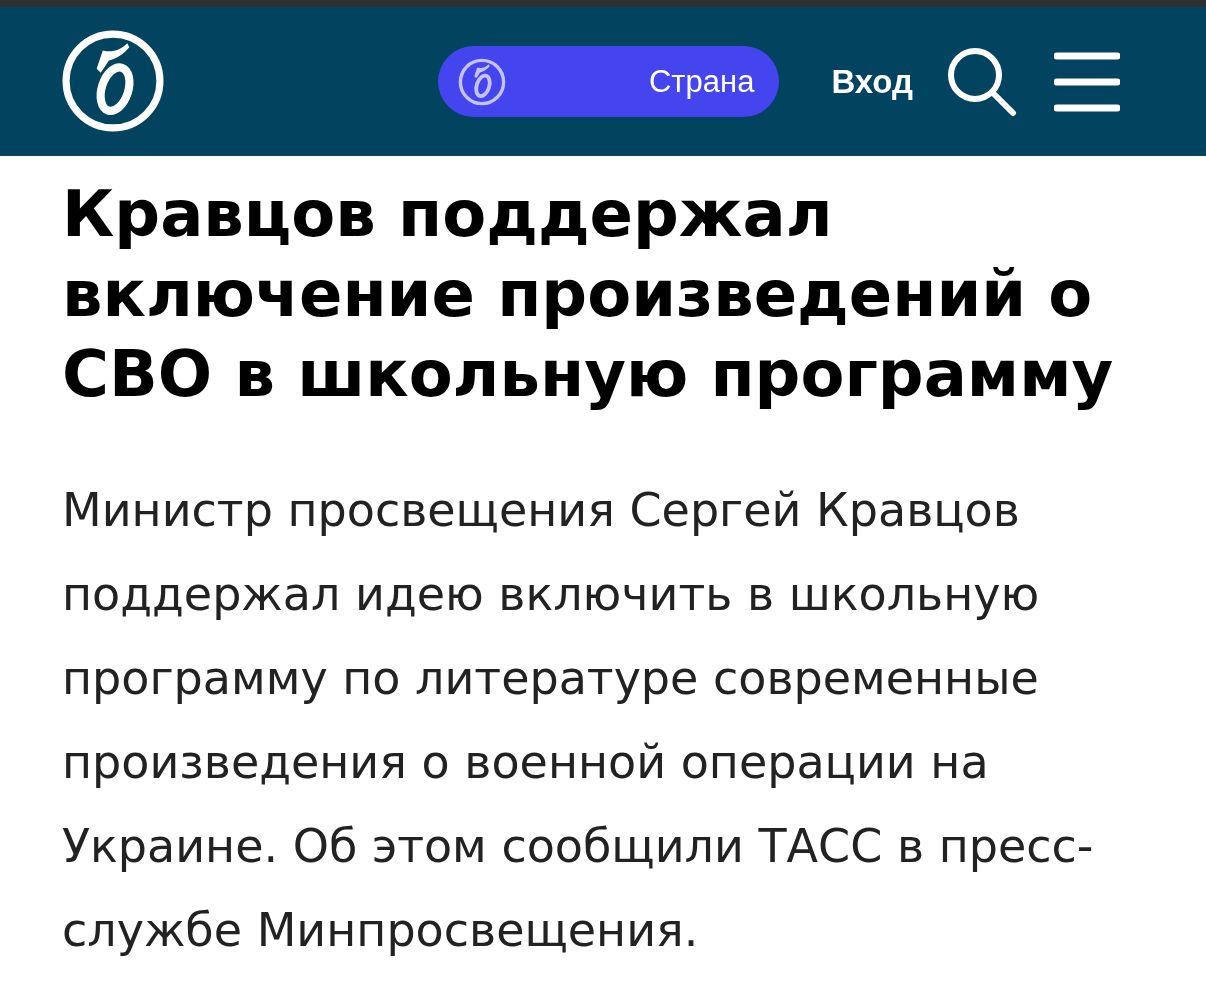  What do you see at coordinates (609, 81) in the screenshot?
I see `section-button: Страна` at bounding box center [609, 81].